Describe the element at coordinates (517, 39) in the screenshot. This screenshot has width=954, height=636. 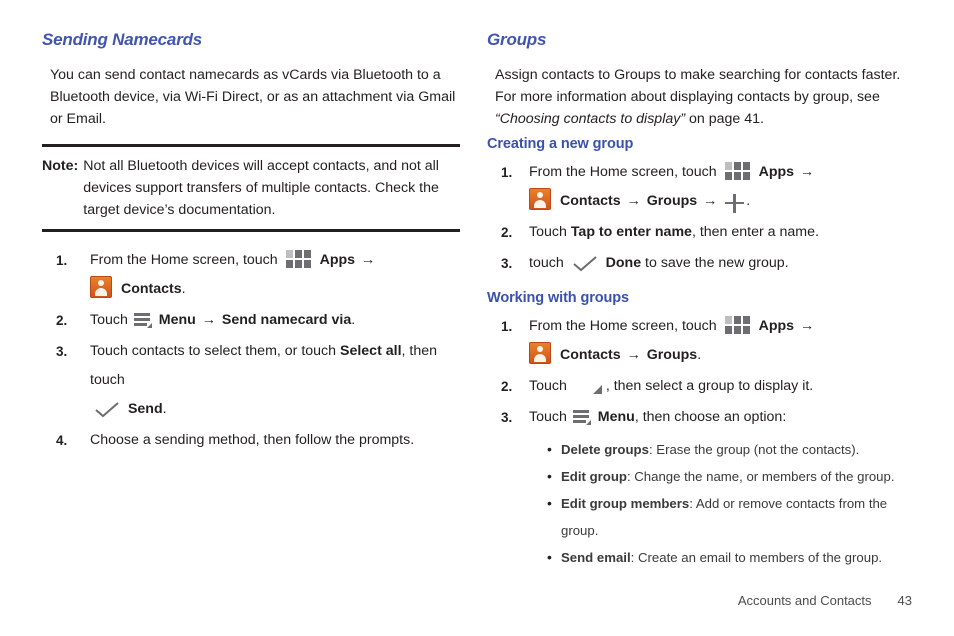
I see `page-title-groups: Groups` at that location.